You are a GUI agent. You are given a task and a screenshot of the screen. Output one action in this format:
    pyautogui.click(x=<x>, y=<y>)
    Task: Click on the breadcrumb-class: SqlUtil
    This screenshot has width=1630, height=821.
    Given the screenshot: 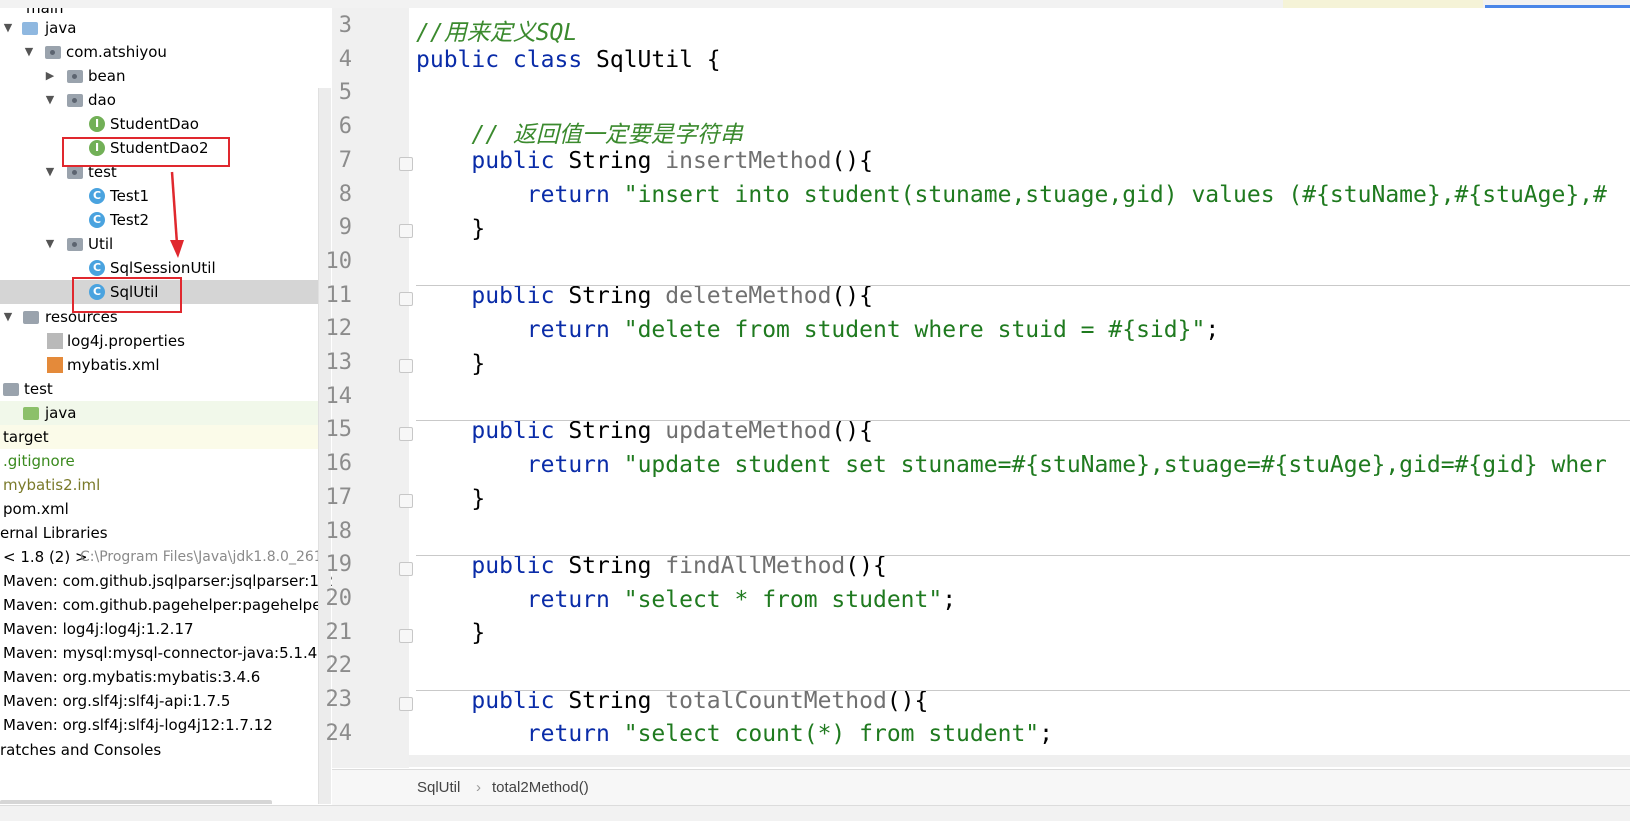 What is the action you would take?
    pyautogui.click(x=438, y=787)
    